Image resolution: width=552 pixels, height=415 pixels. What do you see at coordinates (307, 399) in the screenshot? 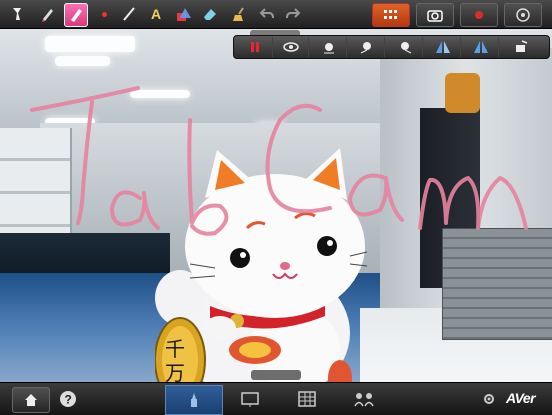
I see `gallery-tab` at bounding box center [307, 399].